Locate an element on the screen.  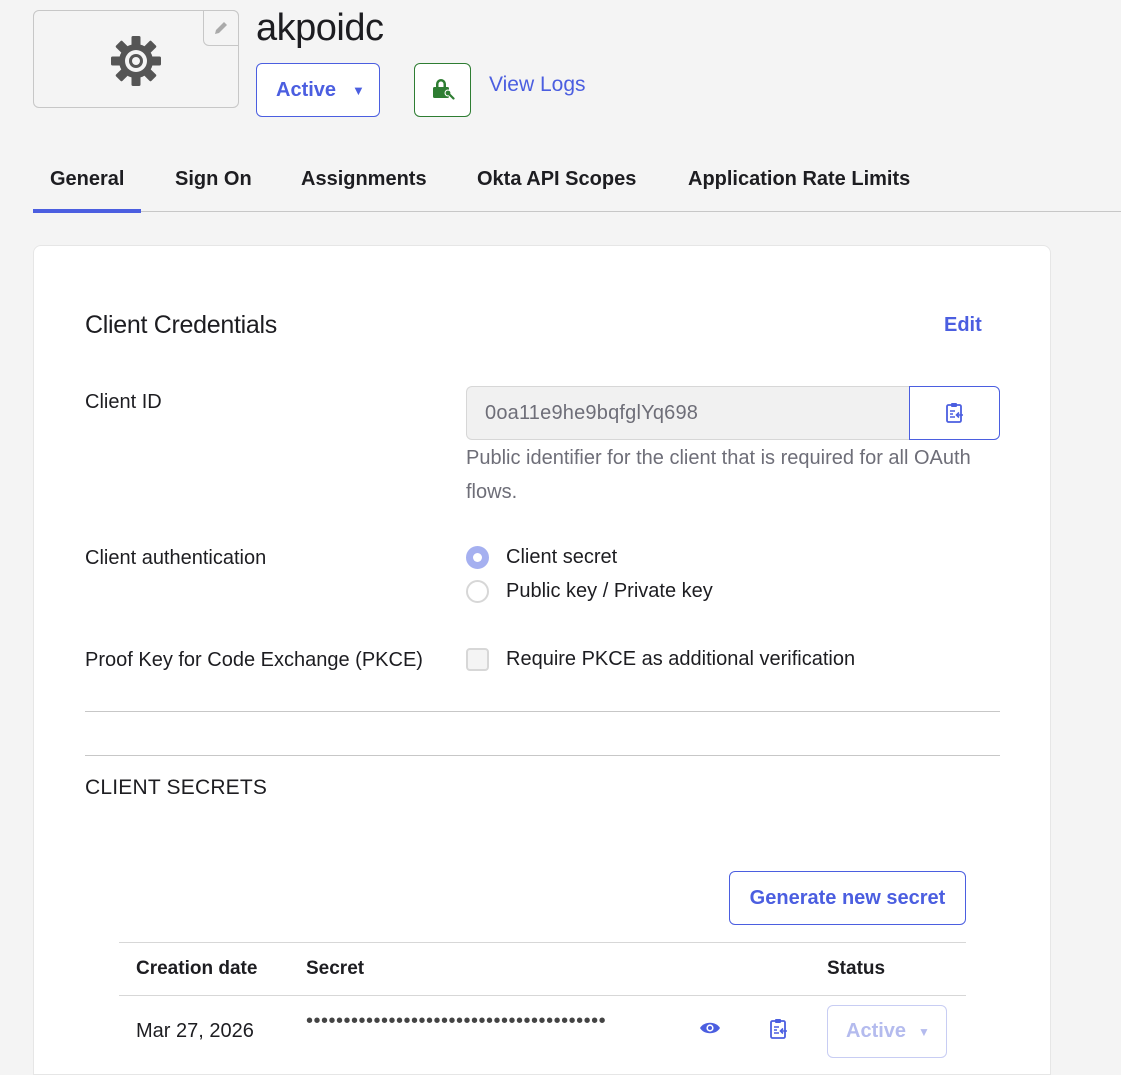
table-header-border is located at coordinates (542, 995).